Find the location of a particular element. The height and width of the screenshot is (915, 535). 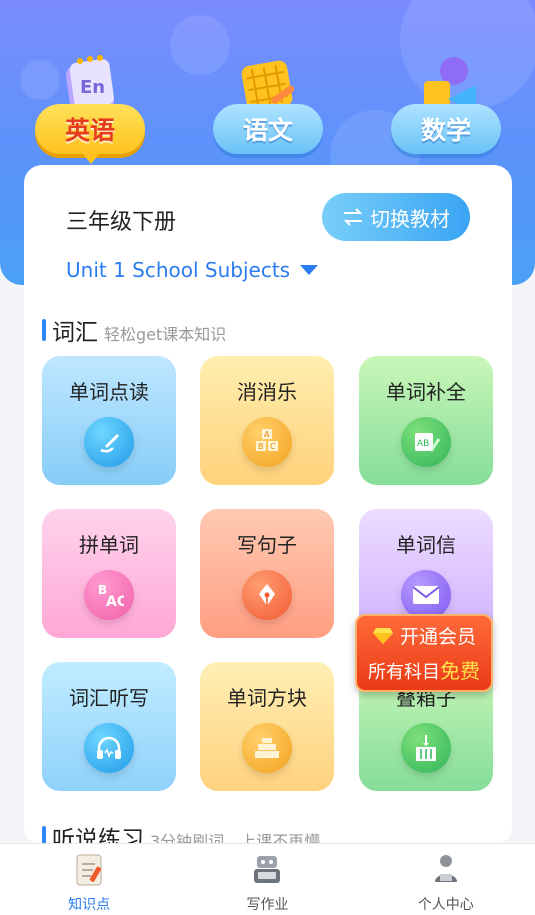

promo-highlight: 免费 is located at coordinates (460, 671).